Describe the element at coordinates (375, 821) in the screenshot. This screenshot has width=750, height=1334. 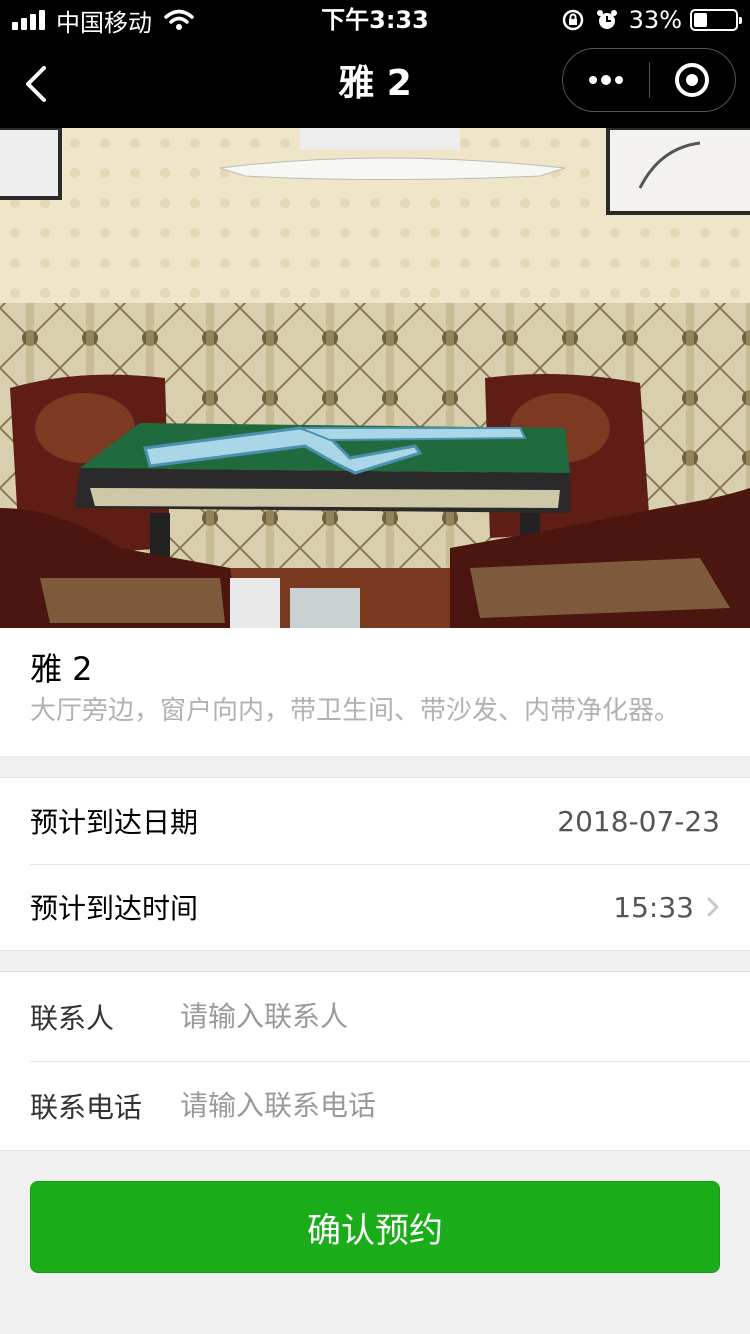
I see `arrival-date-cell: 预计到达日期 2018-07-23` at that location.